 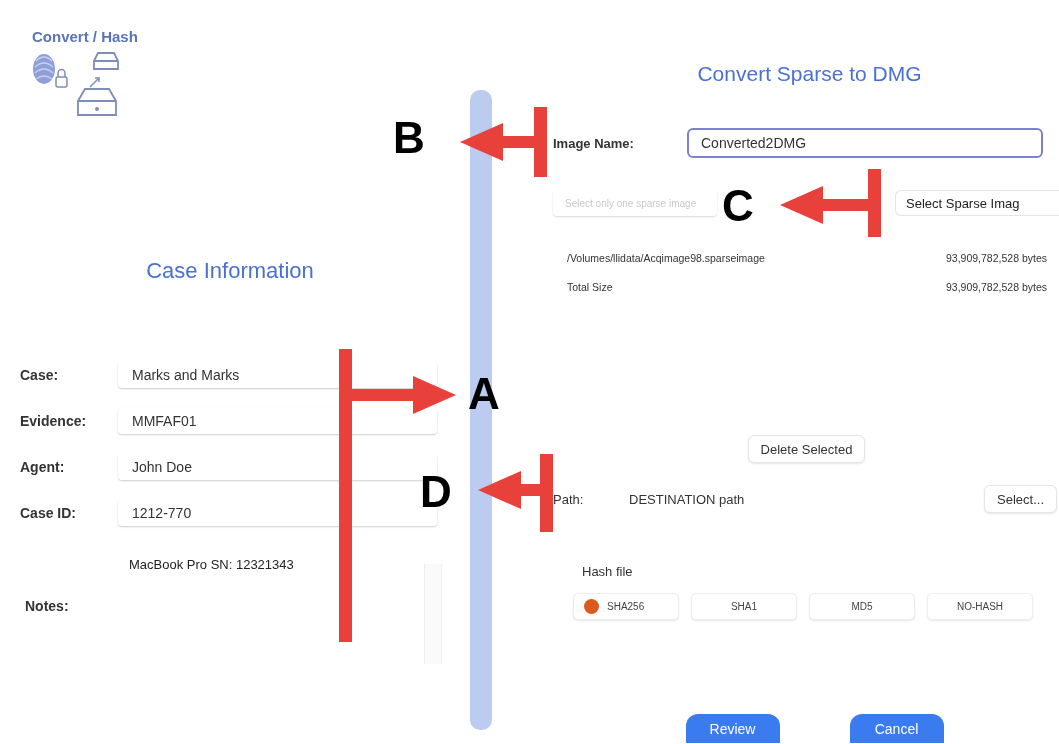 I want to click on file-path: /Volumes/llidata/Acqimage98.sparseimage, so click(x=666, y=258).